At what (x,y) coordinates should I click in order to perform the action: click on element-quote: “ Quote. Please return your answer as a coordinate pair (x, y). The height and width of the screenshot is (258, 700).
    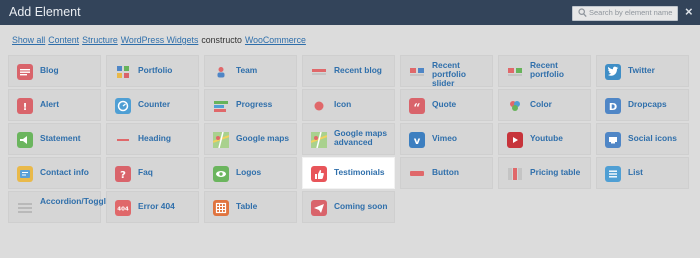
    Looking at the image, I should click on (446, 105).